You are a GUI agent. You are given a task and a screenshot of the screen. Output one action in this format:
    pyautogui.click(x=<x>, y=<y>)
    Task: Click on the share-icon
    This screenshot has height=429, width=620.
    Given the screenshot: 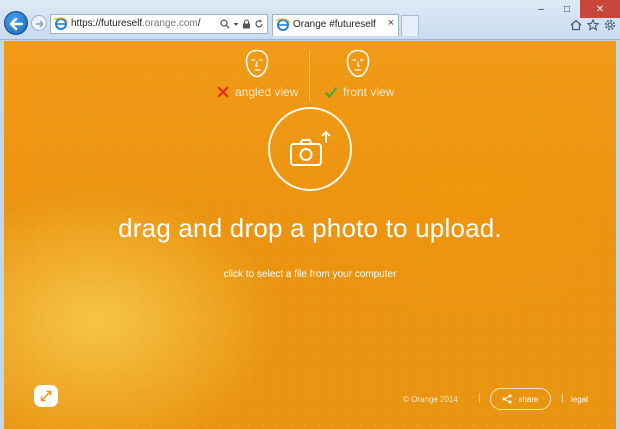 What is the action you would take?
    pyautogui.click(x=507, y=399)
    